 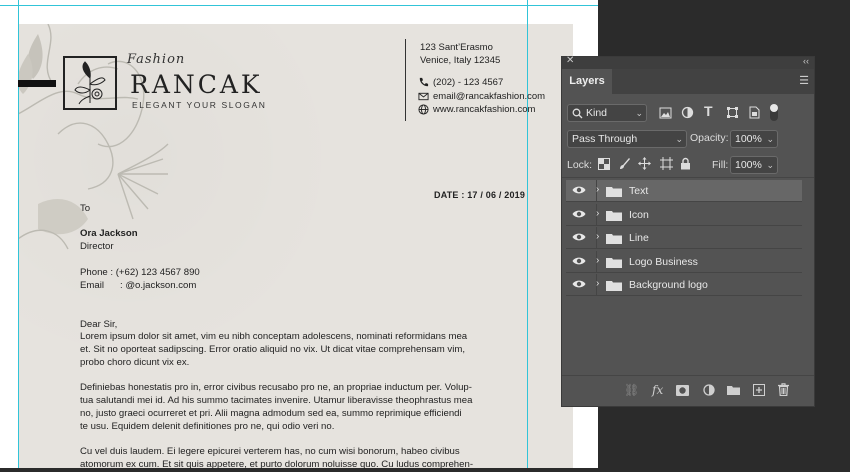 What do you see at coordinates (580, 165) in the screenshot?
I see `lock-label: Lock:` at bounding box center [580, 165].